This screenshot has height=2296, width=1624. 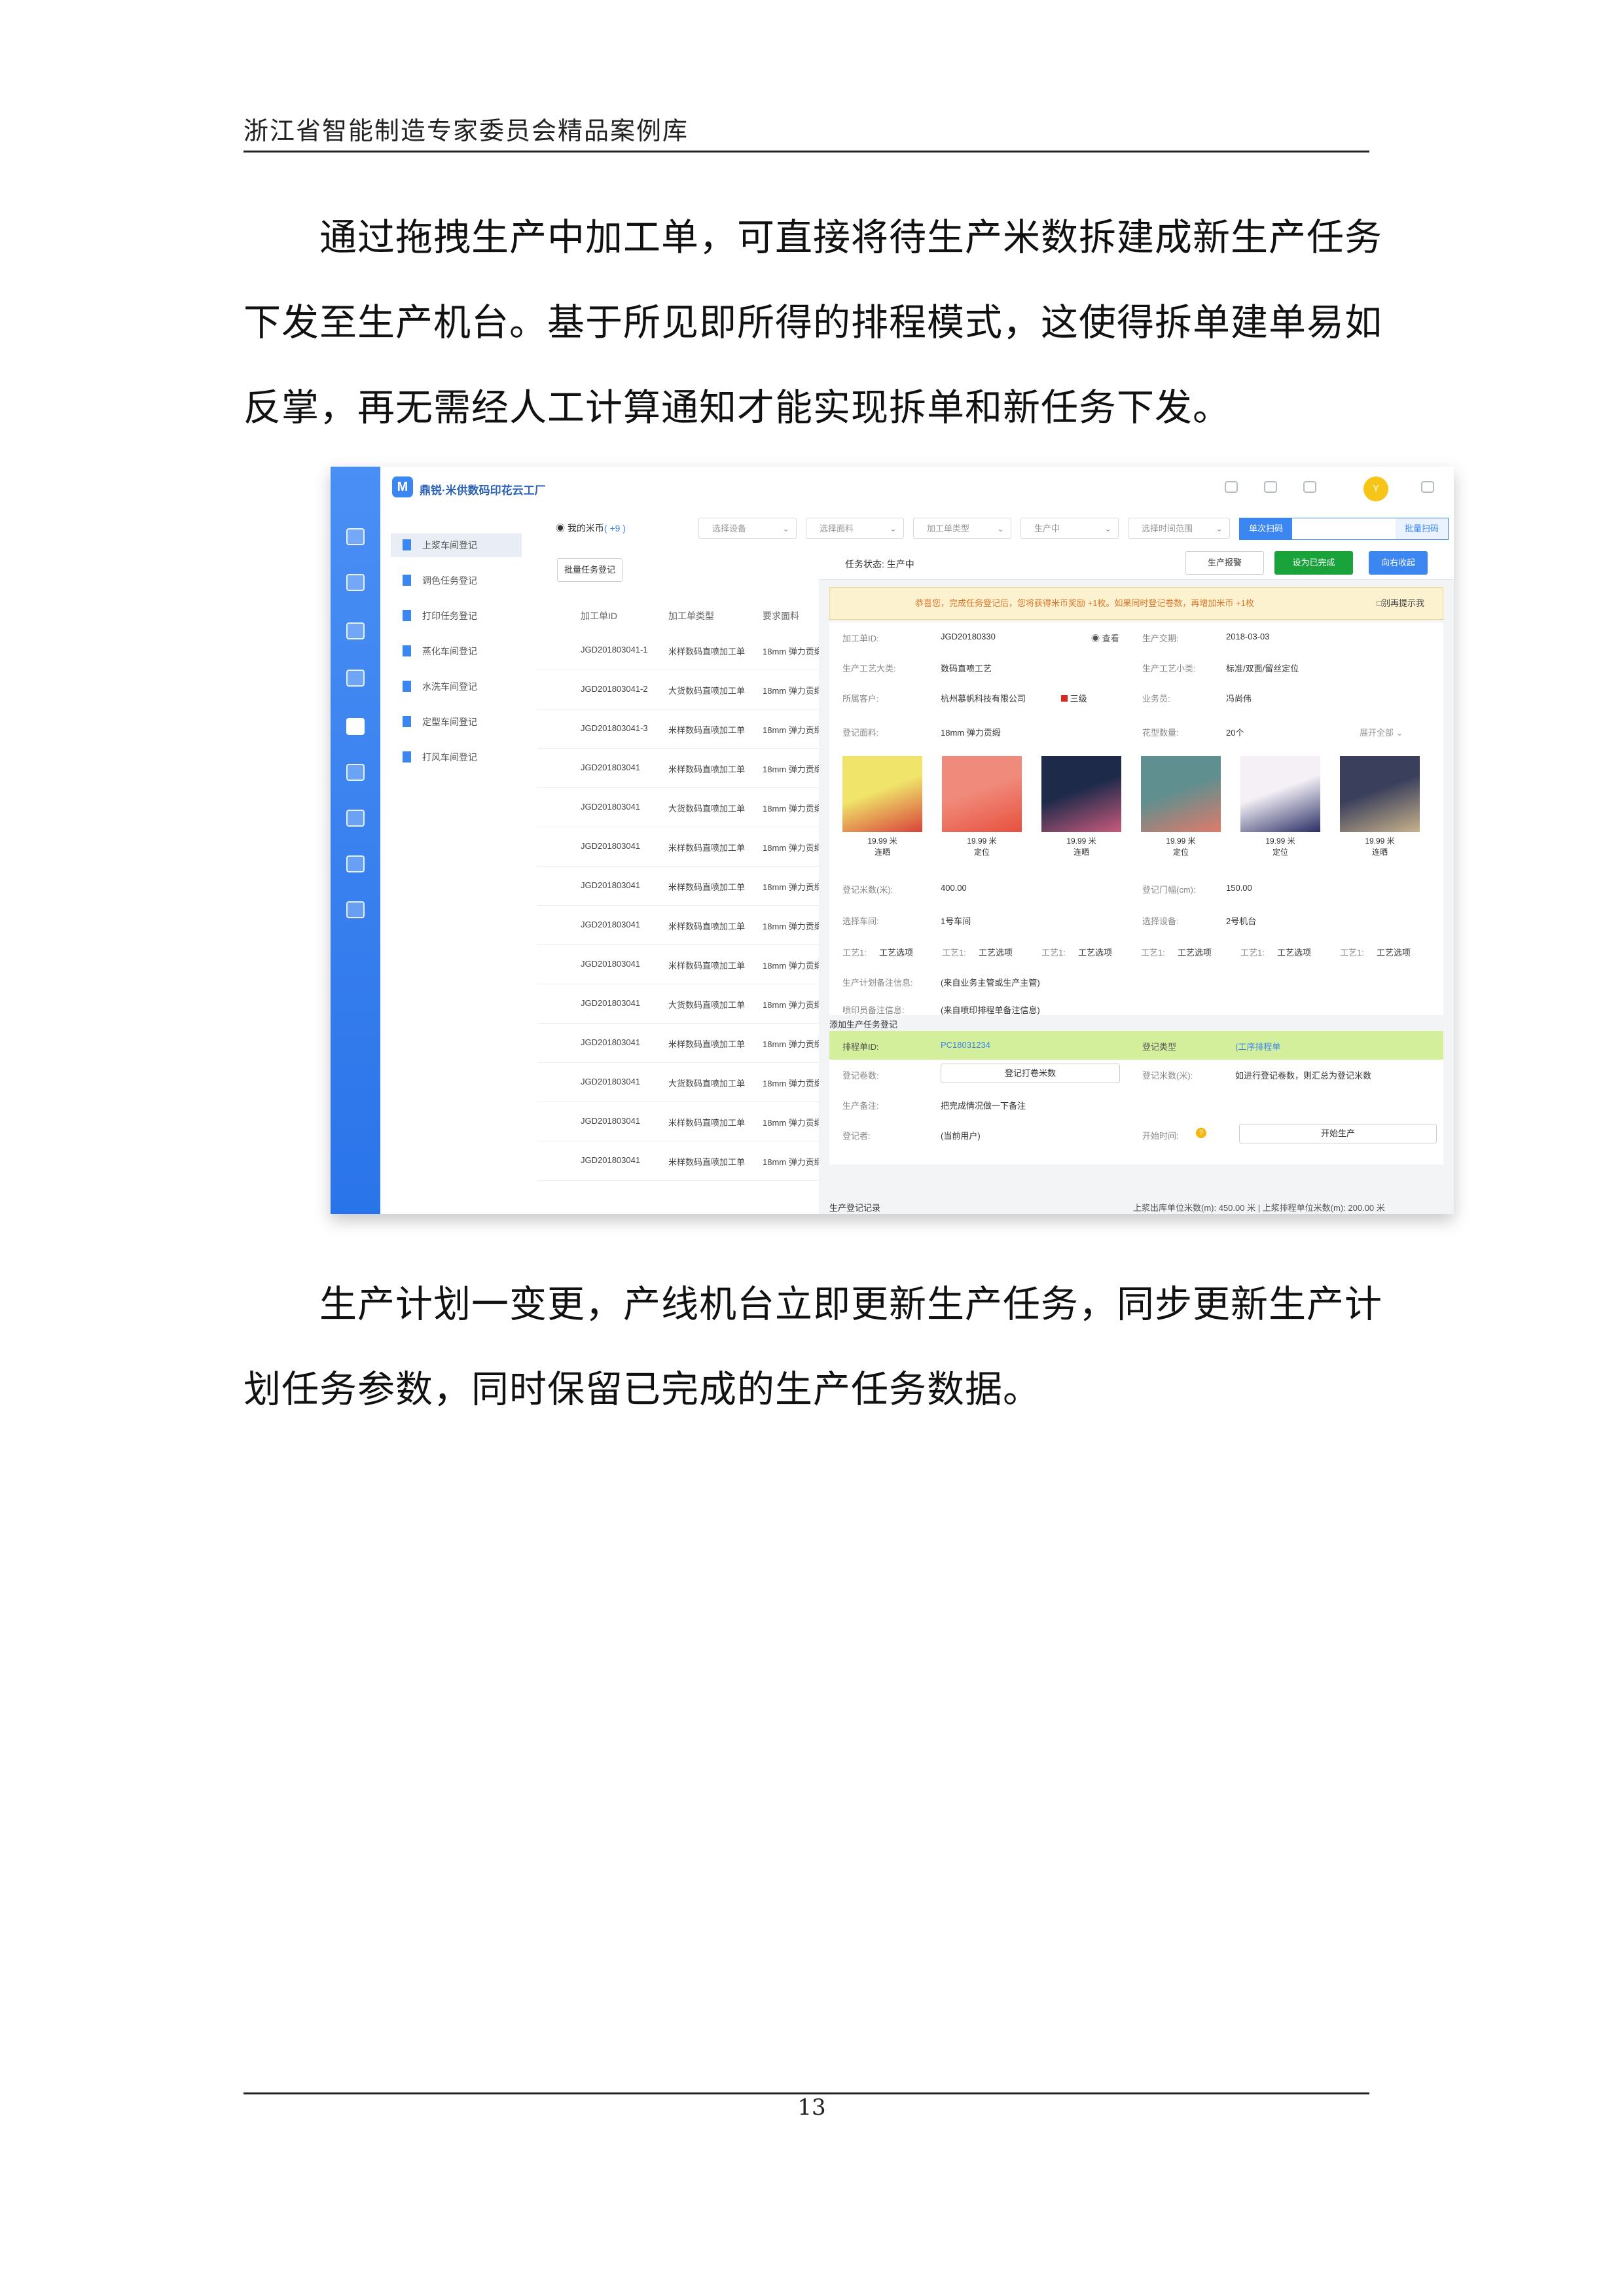 What do you see at coordinates (1030, 1073) in the screenshot?
I see `register-roll-button: 登记打卷米数` at bounding box center [1030, 1073].